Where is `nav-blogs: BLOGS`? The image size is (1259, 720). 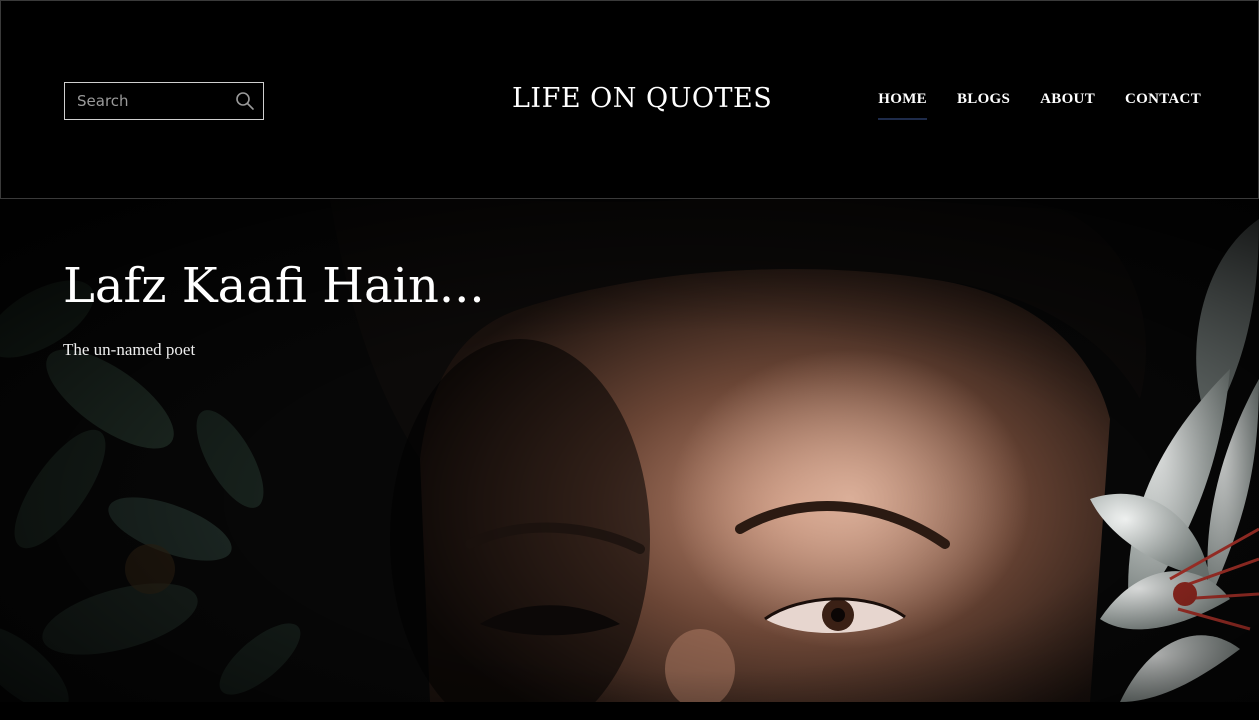 nav-blogs: BLOGS is located at coordinates (983, 105).